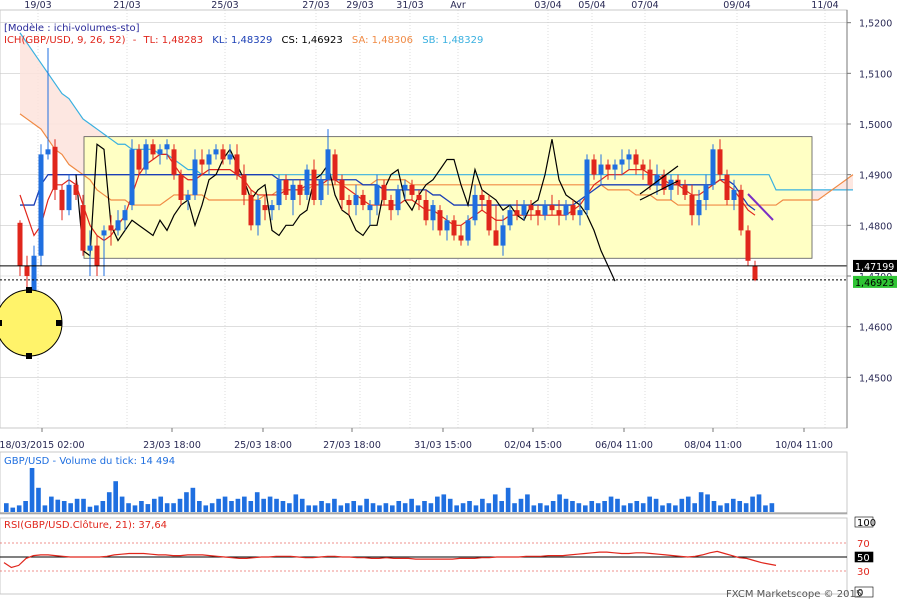  I want to click on kl-label: KL: 1,48329, so click(242, 40).